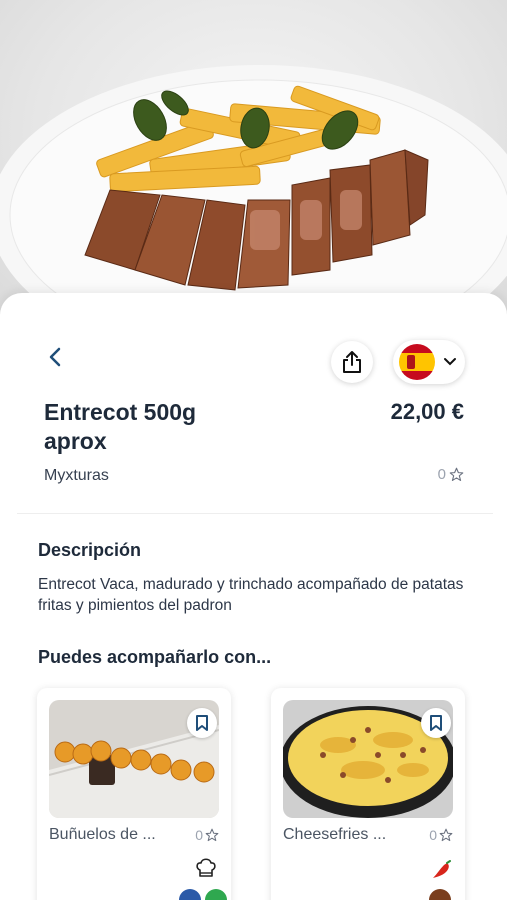 The width and height of the screenshot is (507, 900). What do you see at coordinates (450, 362) in the screenshot?
I see `chevron-down-icon` at bounding box center [450, 362].